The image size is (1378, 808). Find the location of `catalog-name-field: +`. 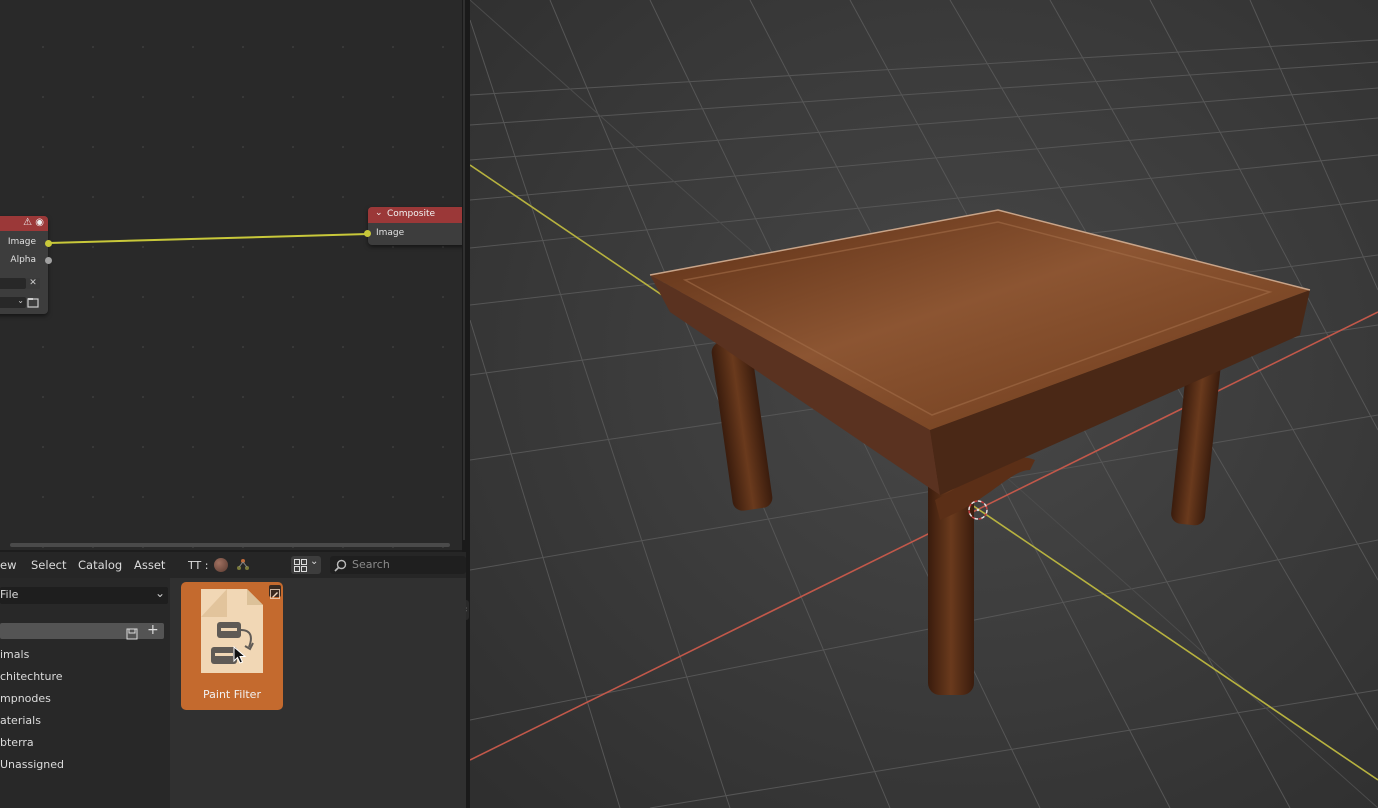

catalog-name-field: + is located at coordinates (82, 631).